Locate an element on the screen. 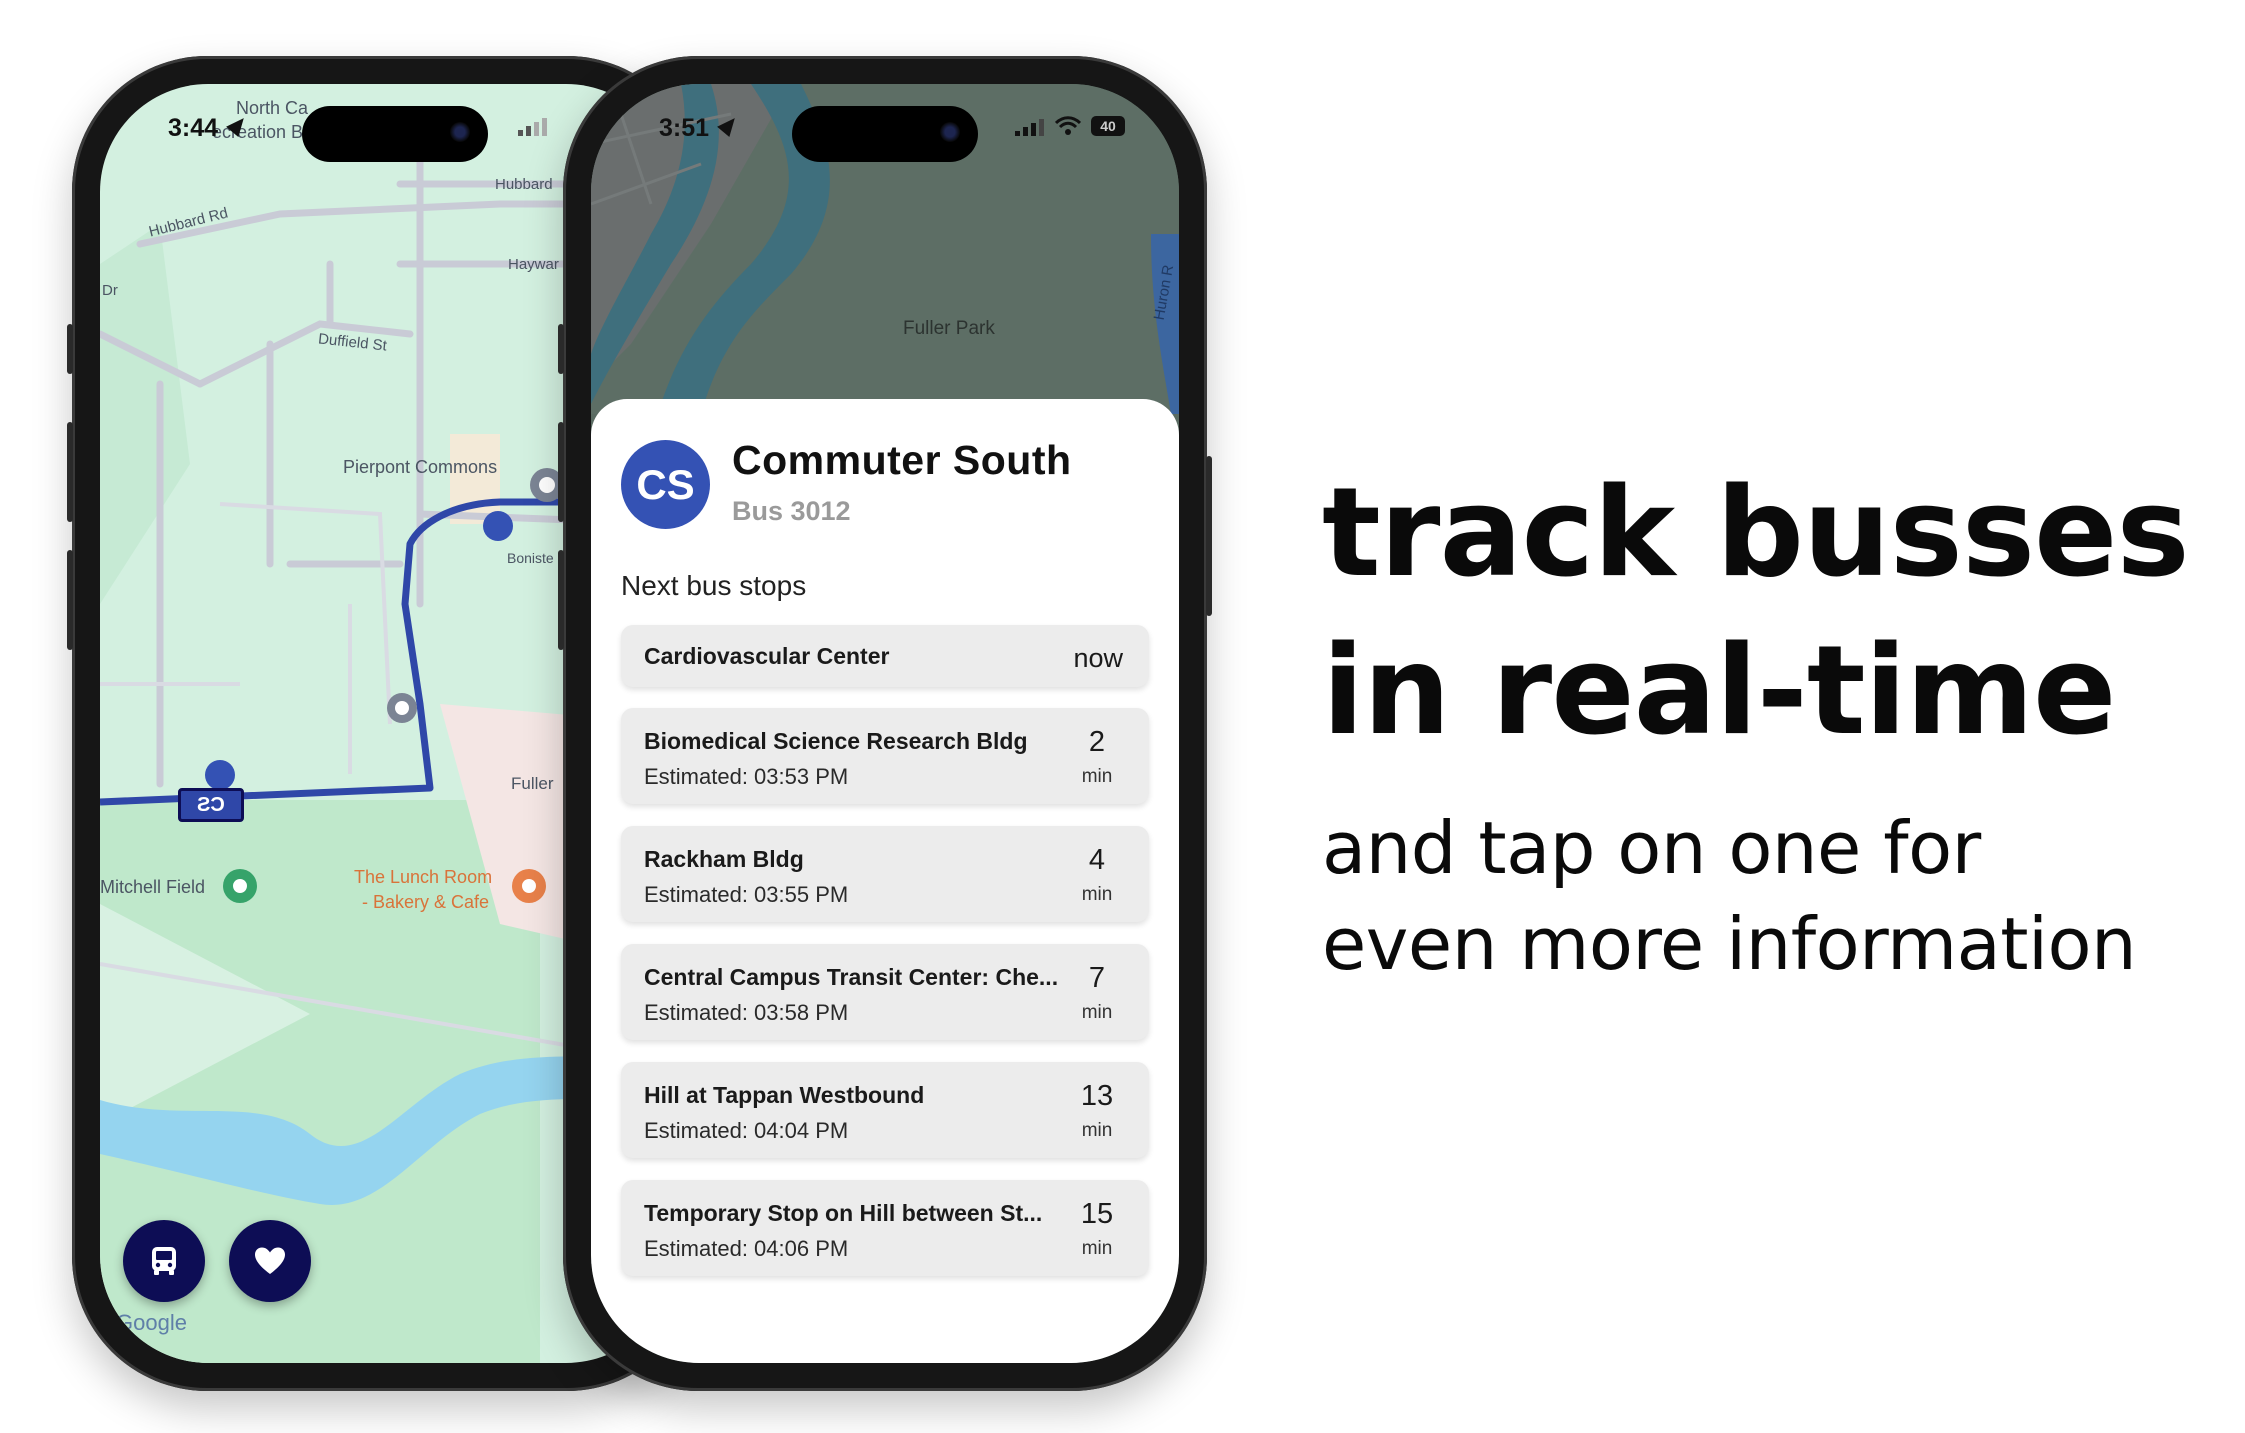 The width and height of the screenshot is (2245, 1433). battery-icon: 40 is located at coordinates (1108, 126).